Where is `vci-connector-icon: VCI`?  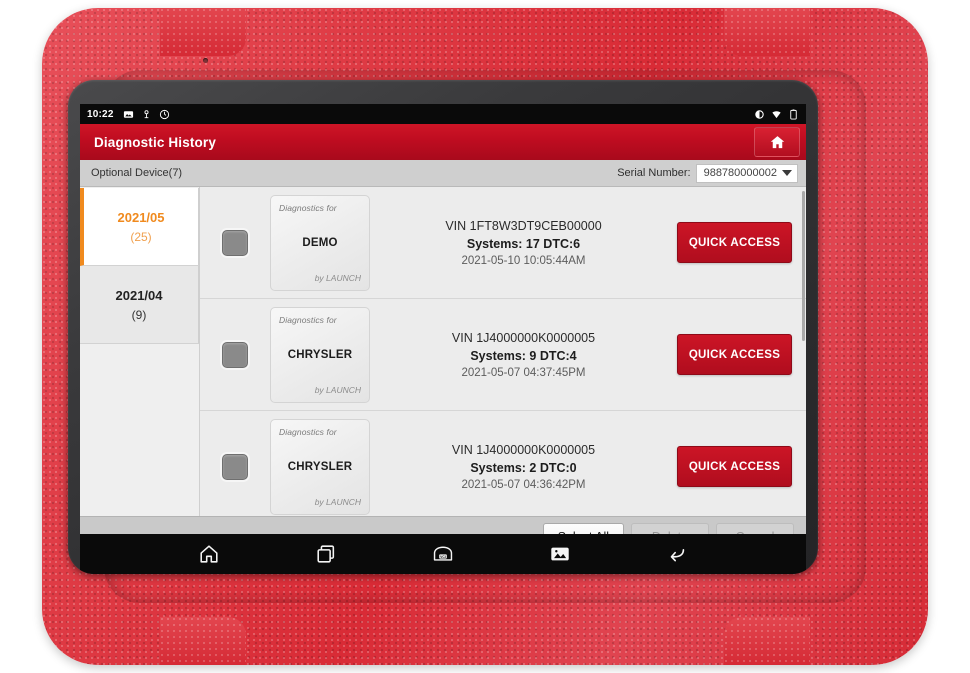
vci-connector-icon: VCI is located at coordinates (443, 554).